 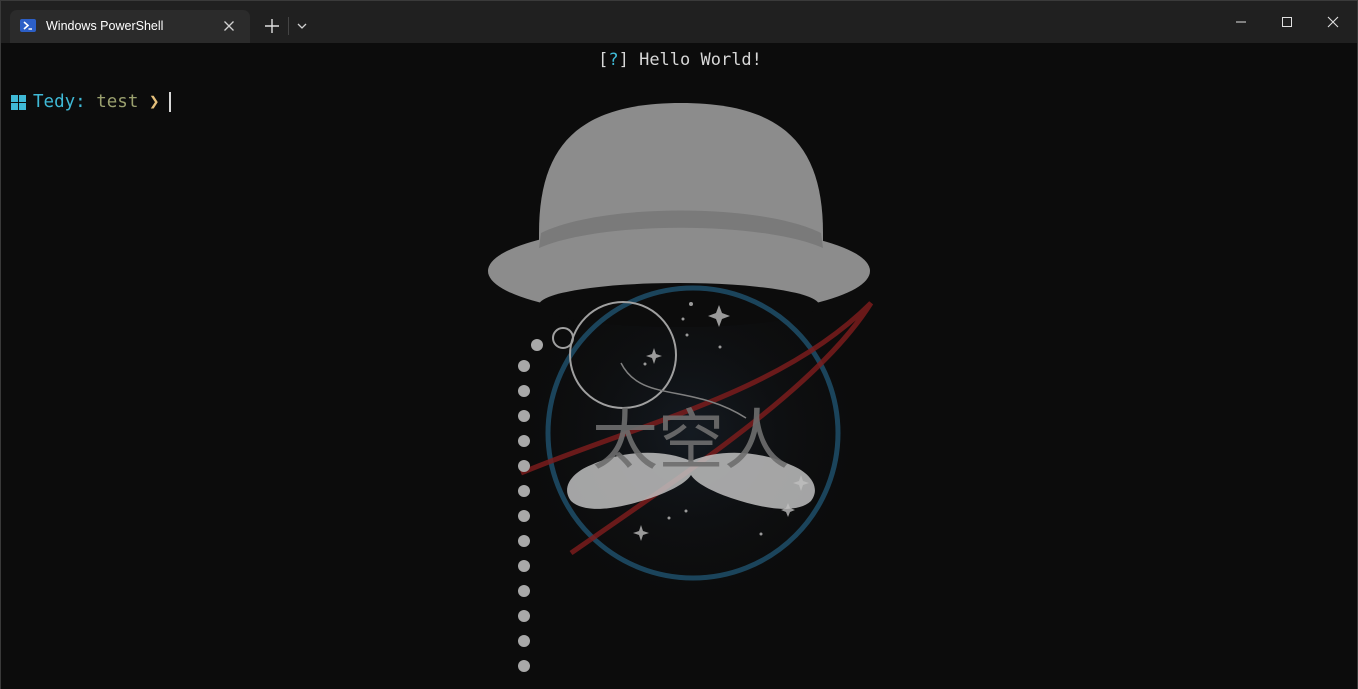 What do you see at coordinates (679, 215) in the screenshot?
I see `hat-icon` at bounding box center [679, 215].